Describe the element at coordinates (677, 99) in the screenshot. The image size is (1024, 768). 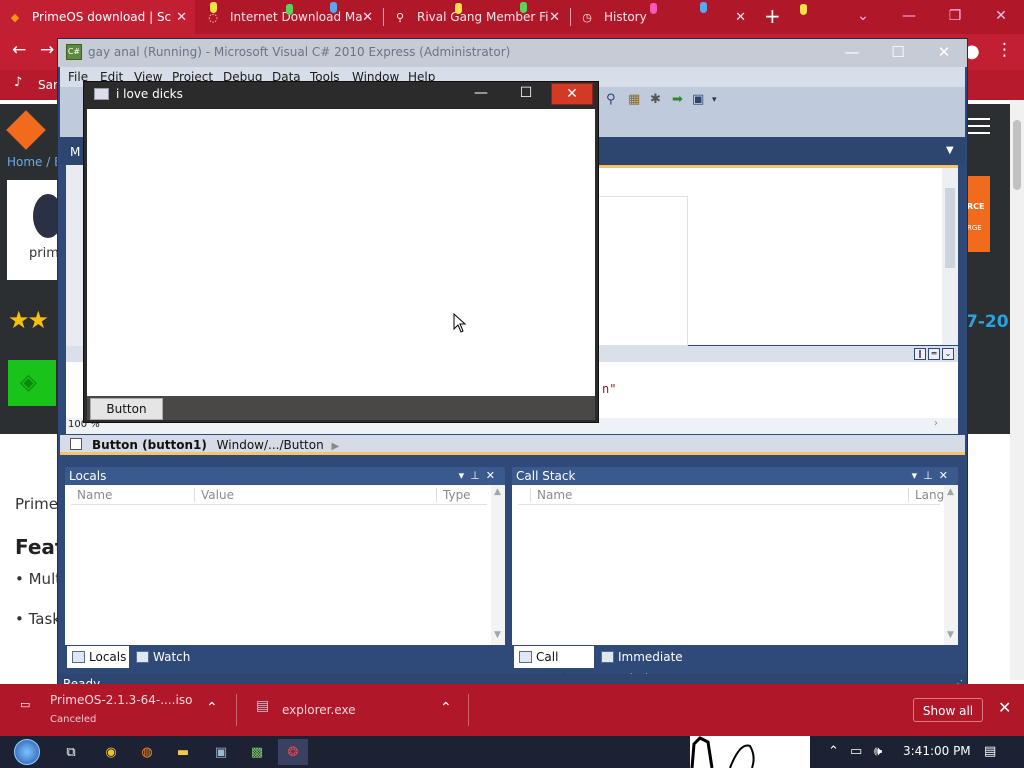
I see `toolbar-start-icon: ➡` at that location.